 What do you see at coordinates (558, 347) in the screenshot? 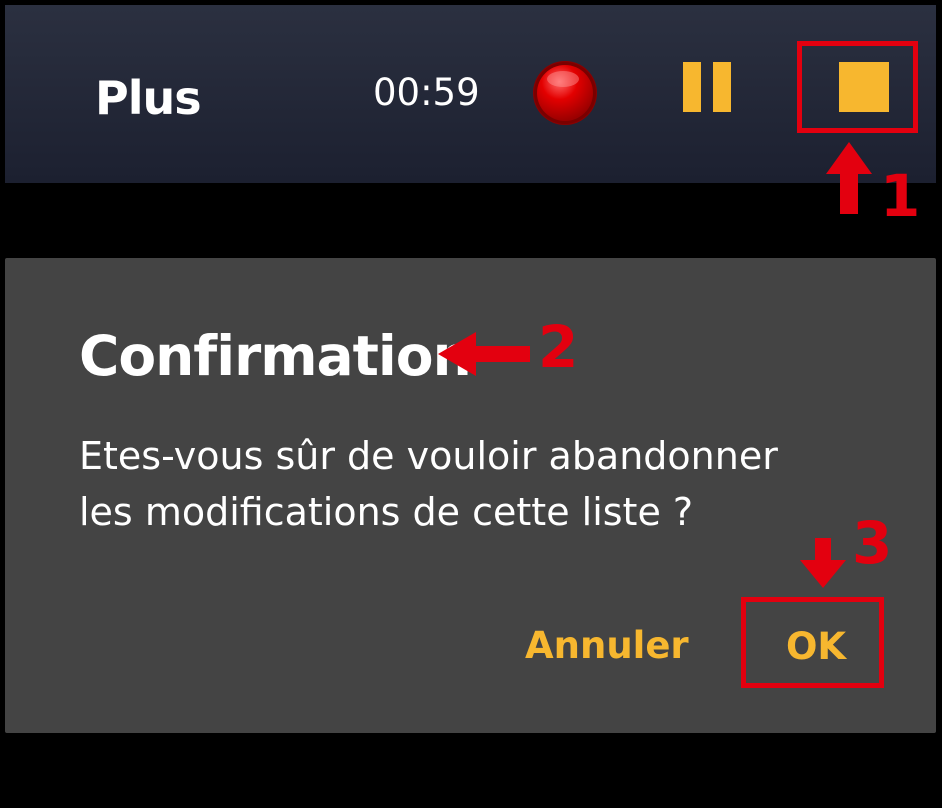
I see `annotation-step-2: 2` at bounding box center [558, 347].